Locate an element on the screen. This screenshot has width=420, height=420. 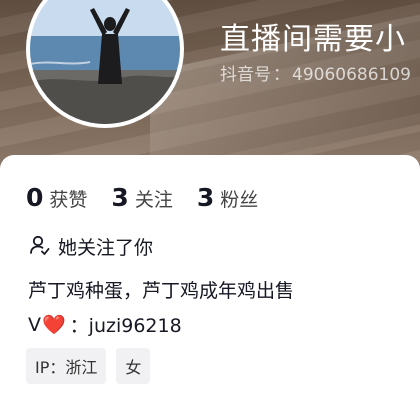
stat-likes-value: 0 is located at coordinates (35, 197).